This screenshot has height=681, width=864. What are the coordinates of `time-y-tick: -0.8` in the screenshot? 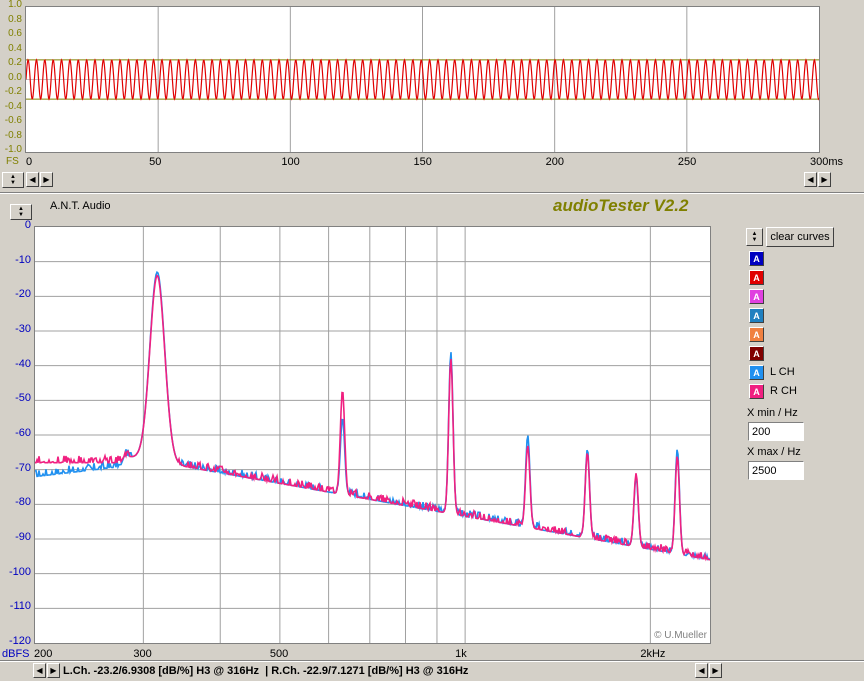 It's located at (13, 135).